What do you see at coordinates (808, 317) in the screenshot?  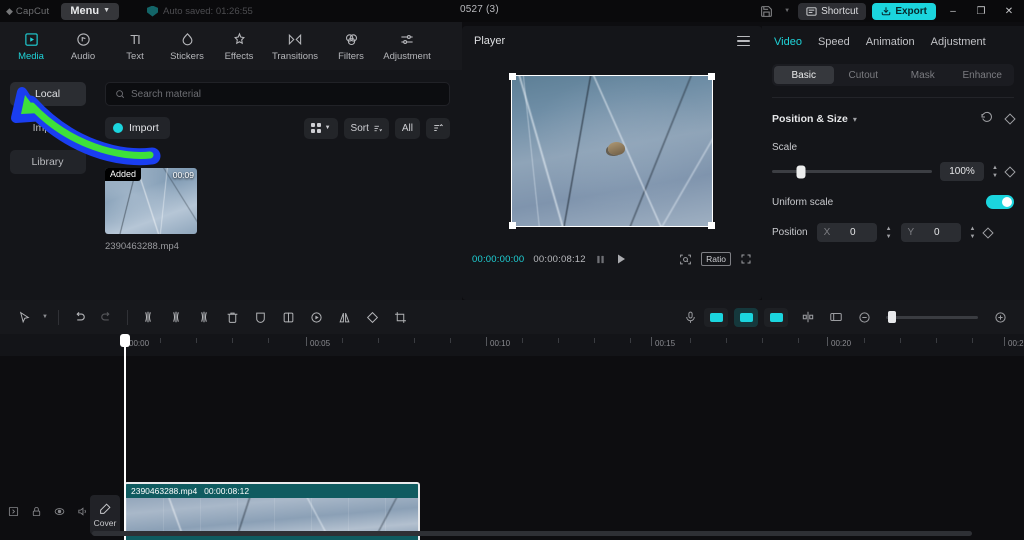 I see `split-playhead-icon` at bounding box center [808, 317].